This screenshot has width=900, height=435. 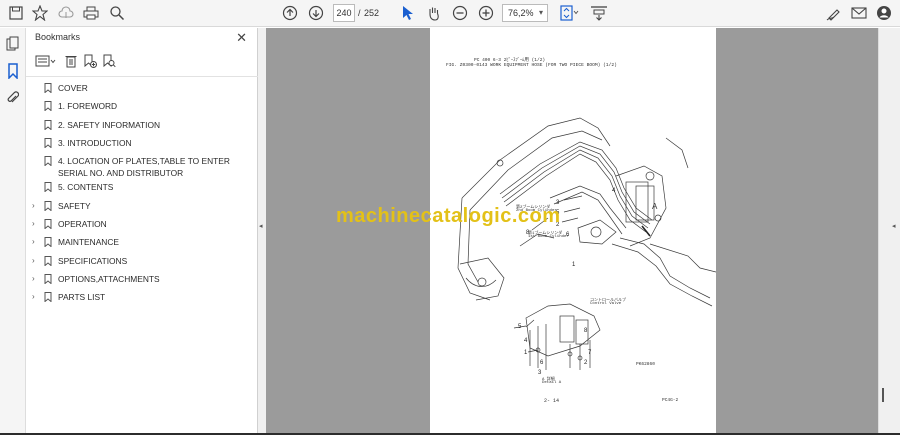 I want to click on watermark-text: machinecatalogic.com, so click(x=448, y=216).